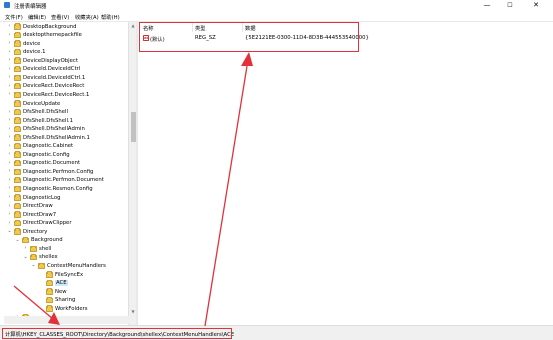  Describe the element at coordinates (60, 17) in the screenshot. I see `menu-view: 查看(V)` at that location.